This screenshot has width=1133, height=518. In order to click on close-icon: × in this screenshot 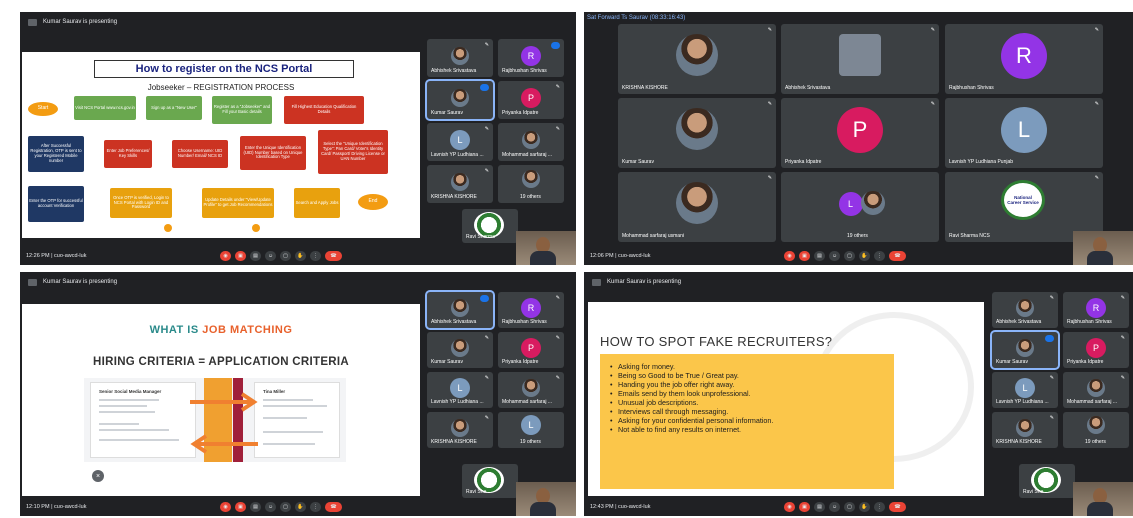, I will do `click(98, 476)`.